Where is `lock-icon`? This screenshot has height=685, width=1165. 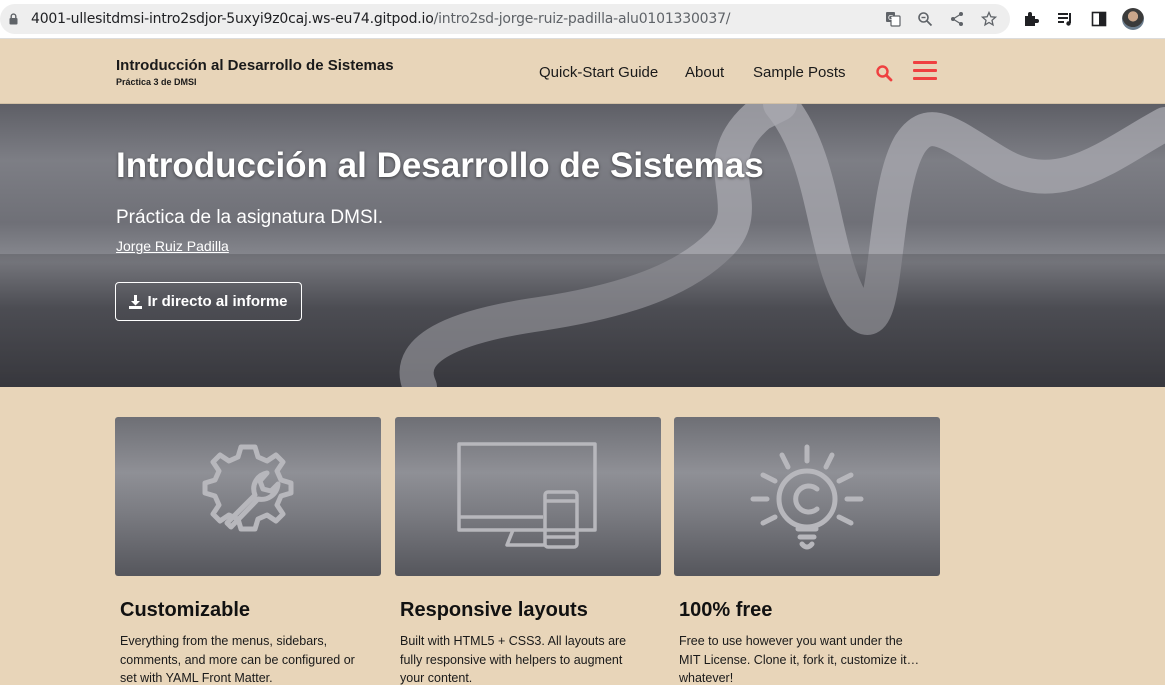
lock-icon is located at coordinates (13, 19).